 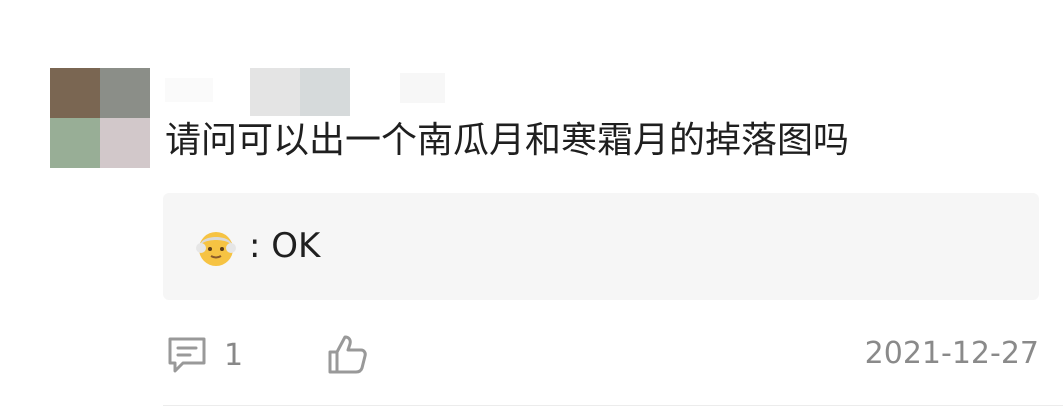 What do you see at coordinates (100, 118) in the screenshot?
I see `avatar` at bounding box center [100, 118].